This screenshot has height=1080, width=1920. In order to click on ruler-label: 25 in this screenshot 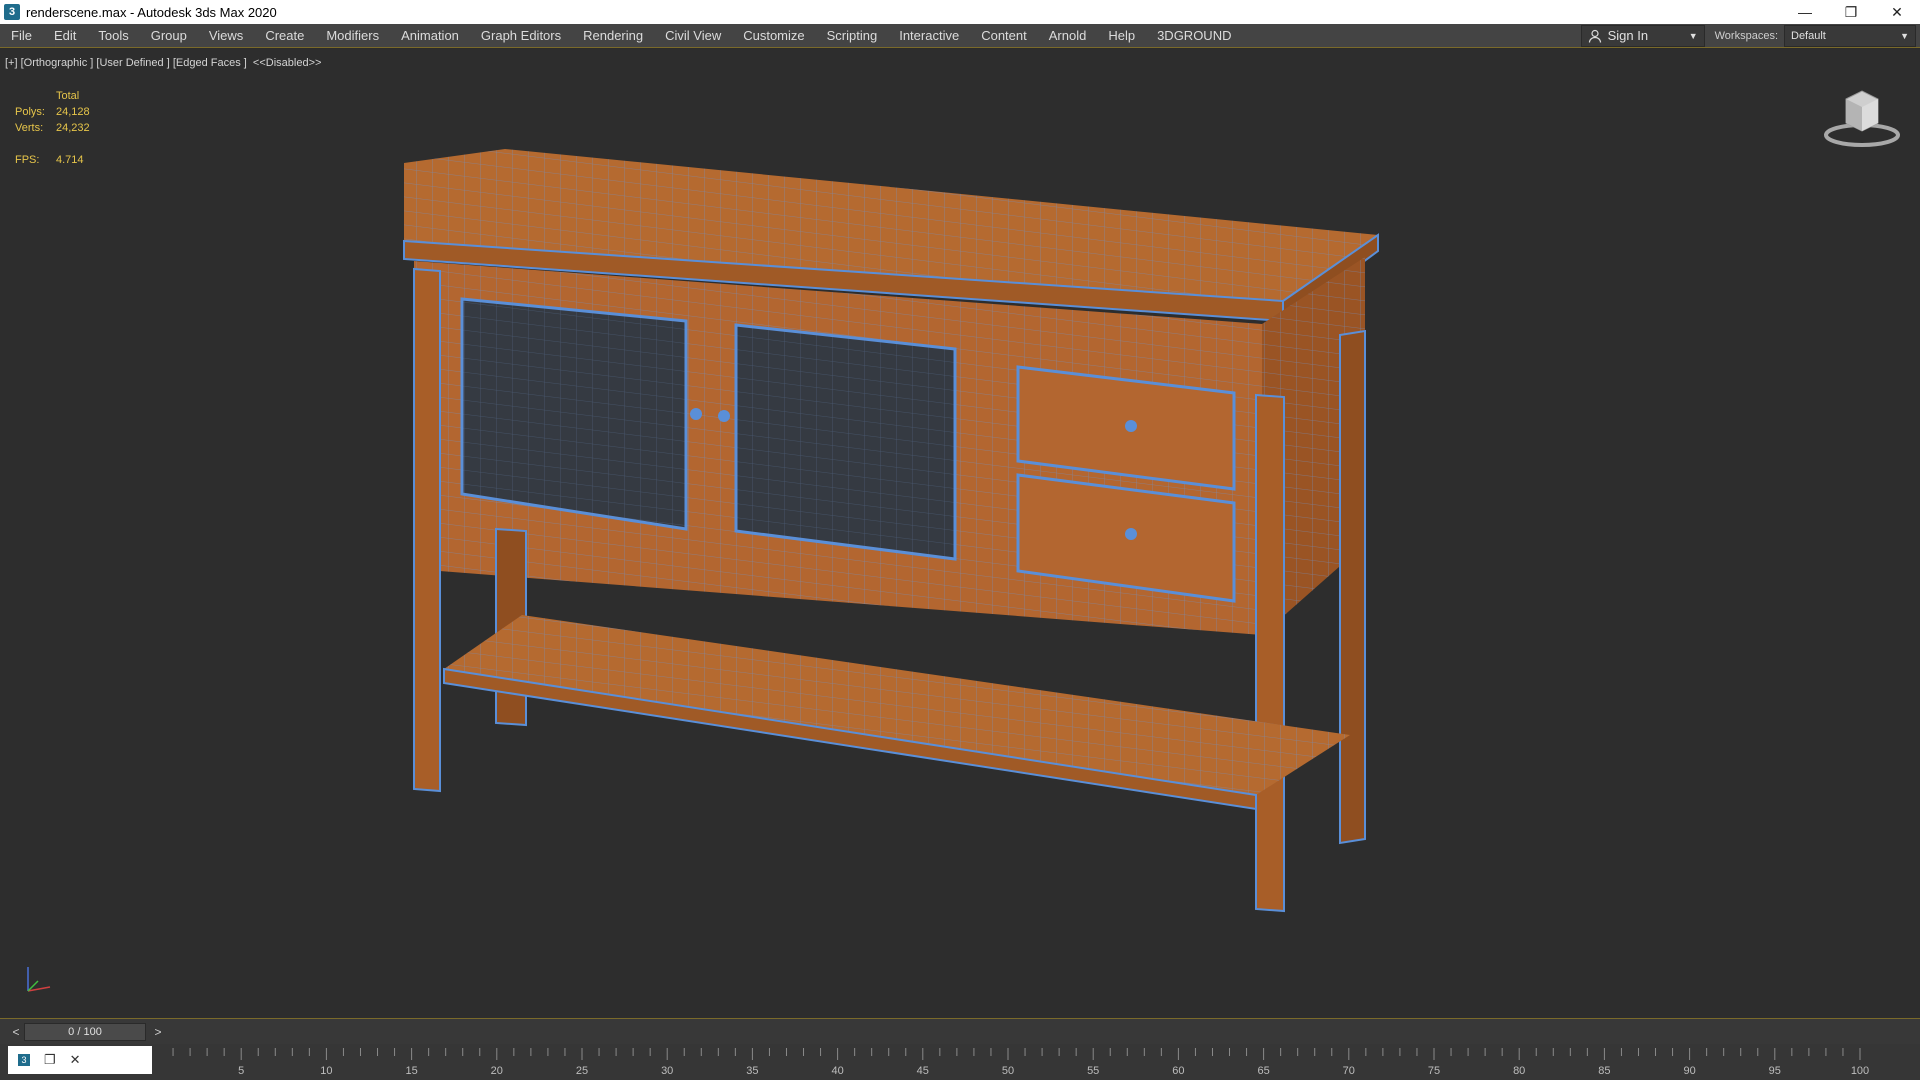, I will do `click(582, 1071)`.